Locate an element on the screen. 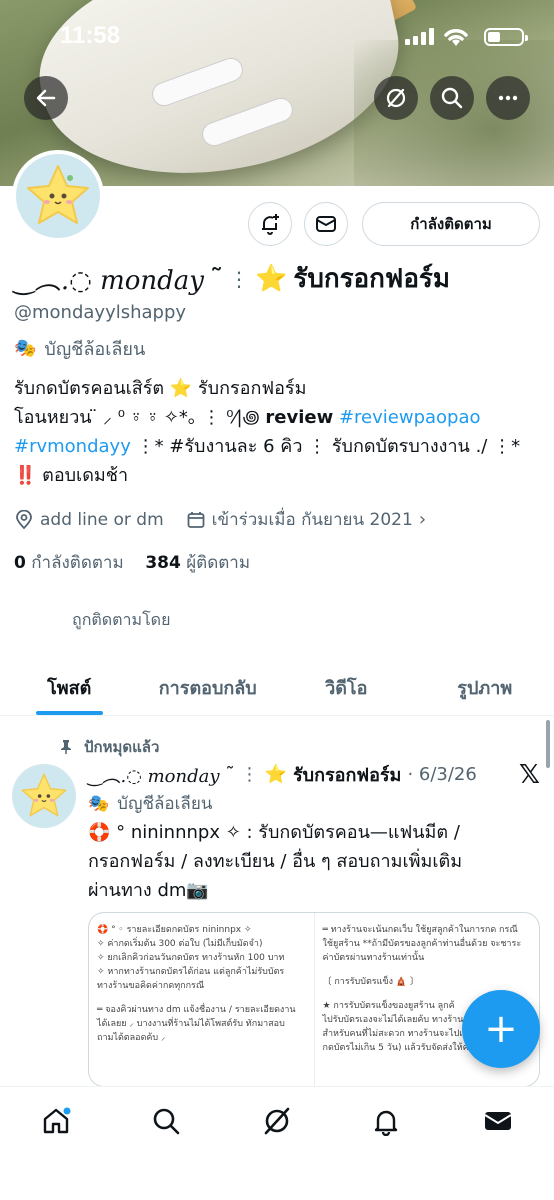  following-link: 0 กำลังติดตาม is located at coordinates (69, 563).